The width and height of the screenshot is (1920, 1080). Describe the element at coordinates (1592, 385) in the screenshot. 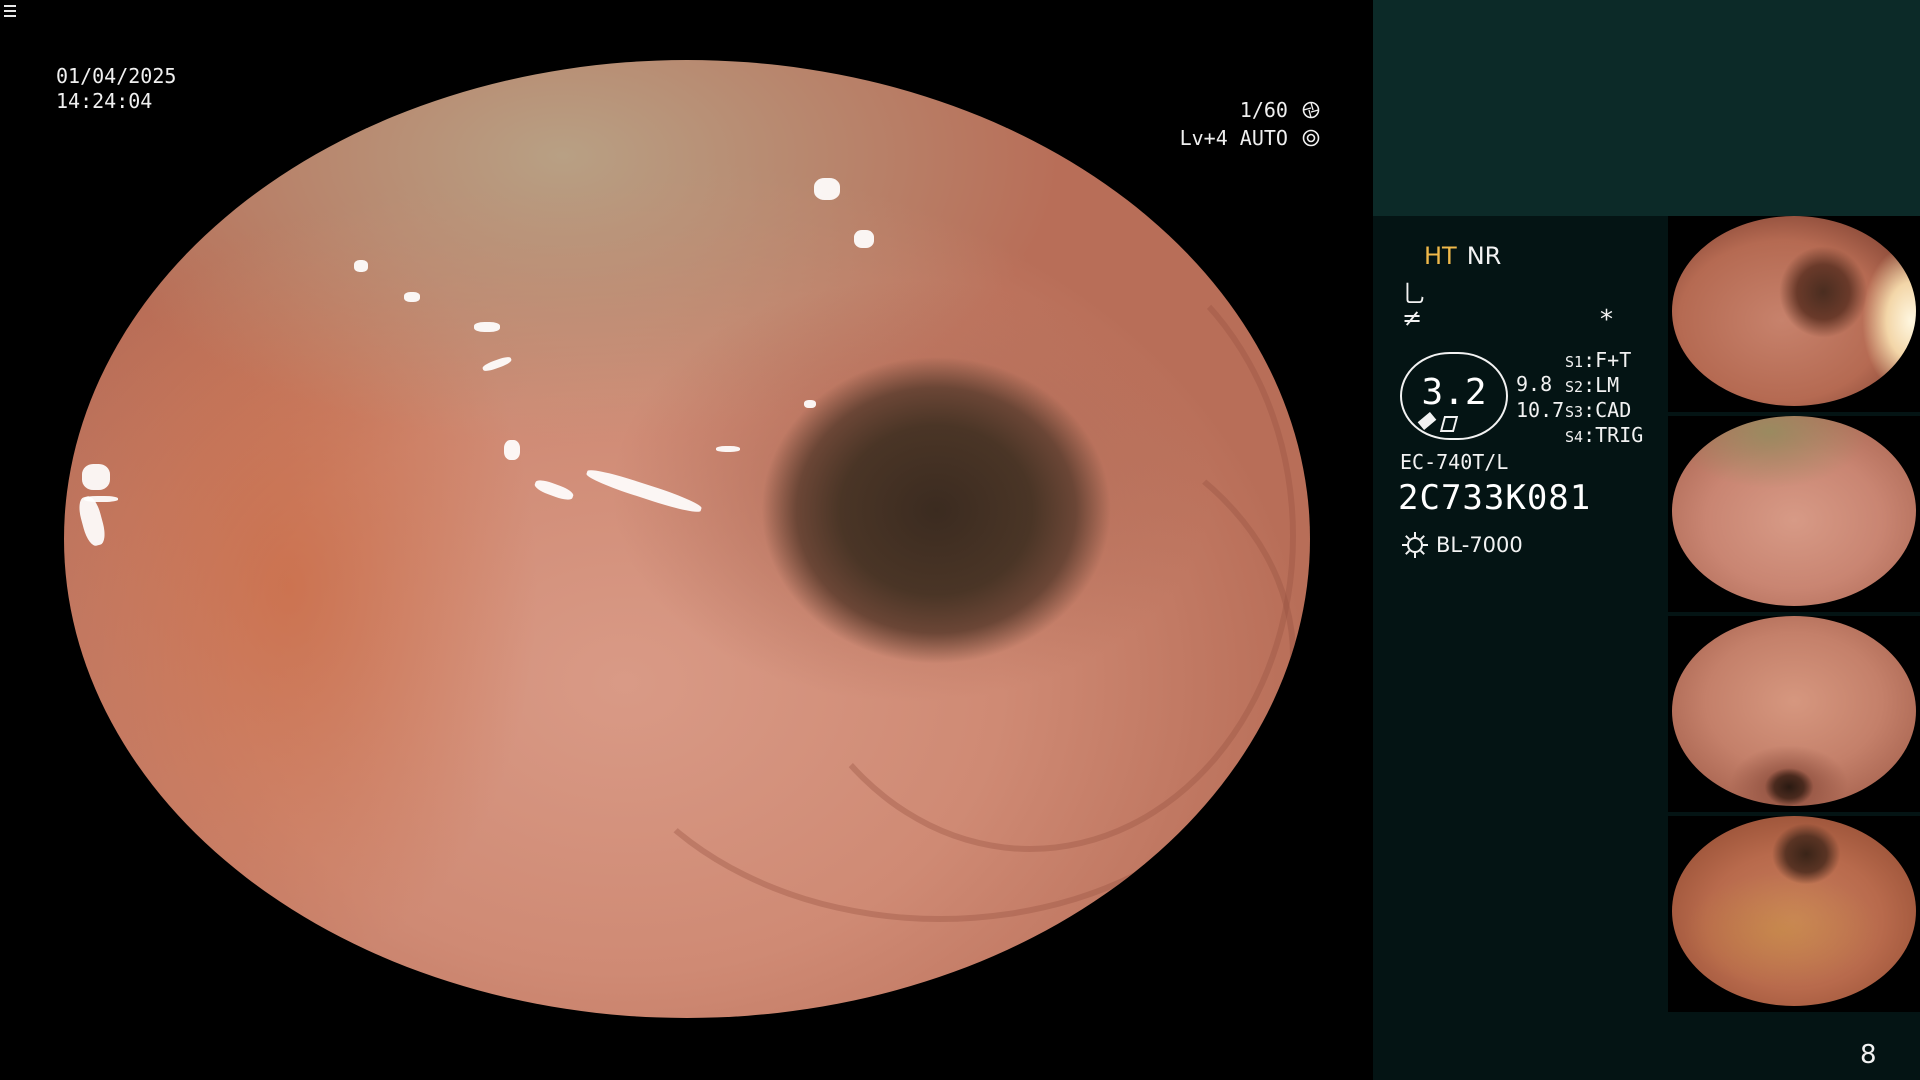

I see `switch-slot-2: S2:LM` at that location.